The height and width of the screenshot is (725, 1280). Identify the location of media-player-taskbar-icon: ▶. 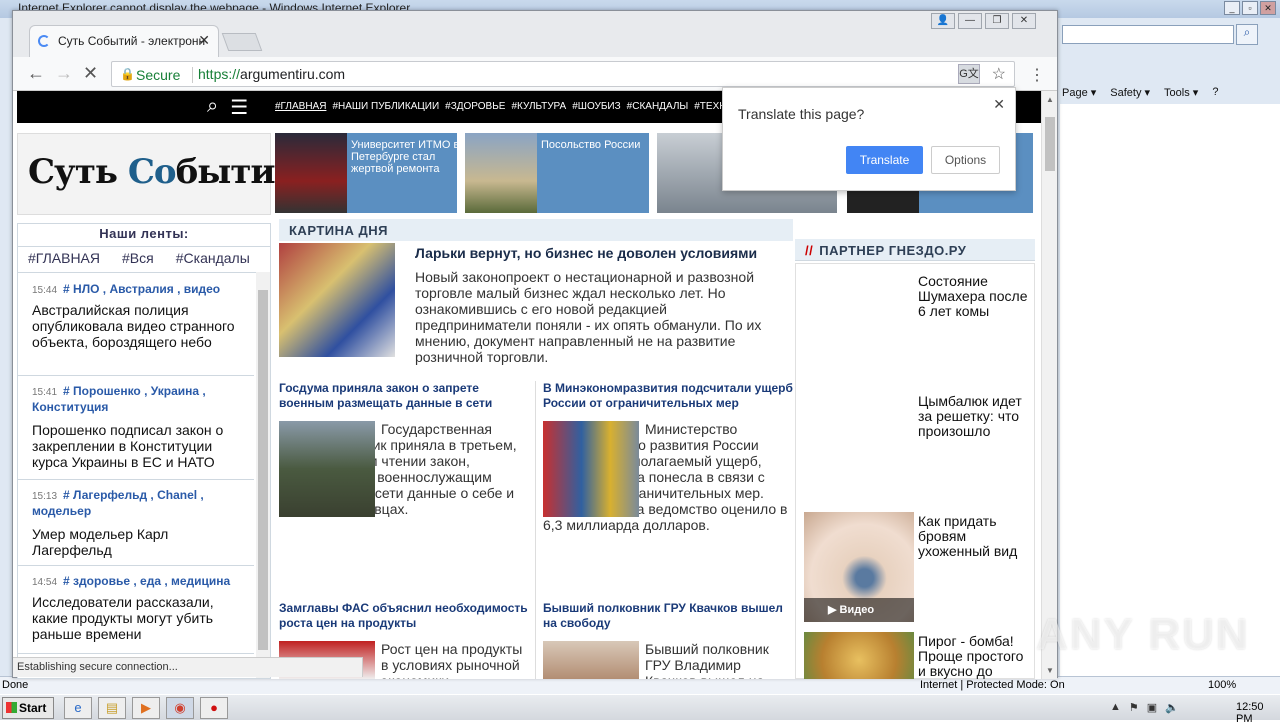
(146, 708).